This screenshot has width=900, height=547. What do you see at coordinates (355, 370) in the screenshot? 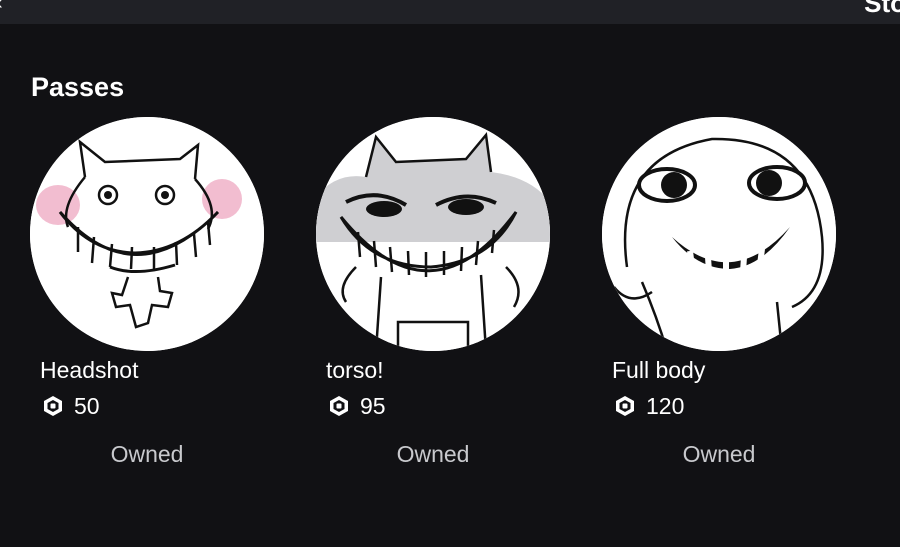
I see `pass-name: torso!` at bounding box center [355, 370].